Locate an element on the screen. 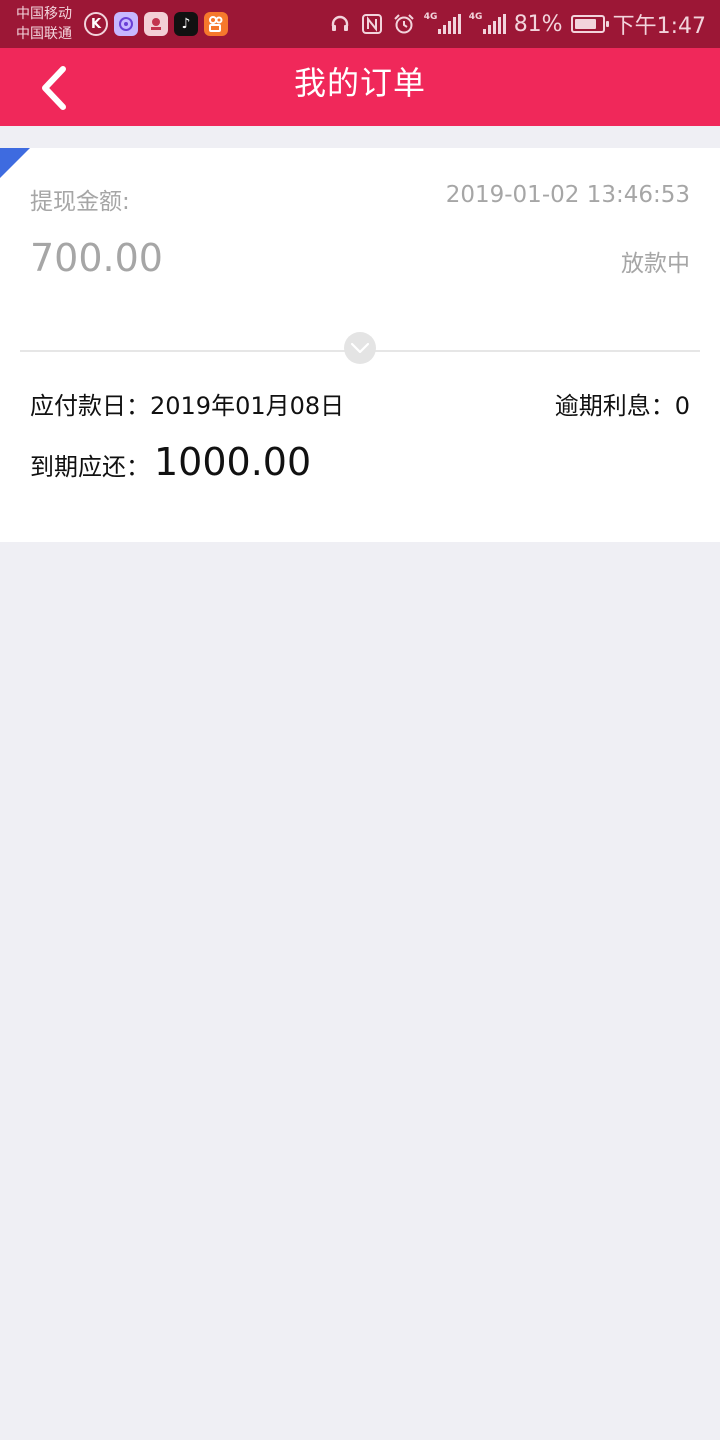  headset-icon is located at coordinates (340, 24).